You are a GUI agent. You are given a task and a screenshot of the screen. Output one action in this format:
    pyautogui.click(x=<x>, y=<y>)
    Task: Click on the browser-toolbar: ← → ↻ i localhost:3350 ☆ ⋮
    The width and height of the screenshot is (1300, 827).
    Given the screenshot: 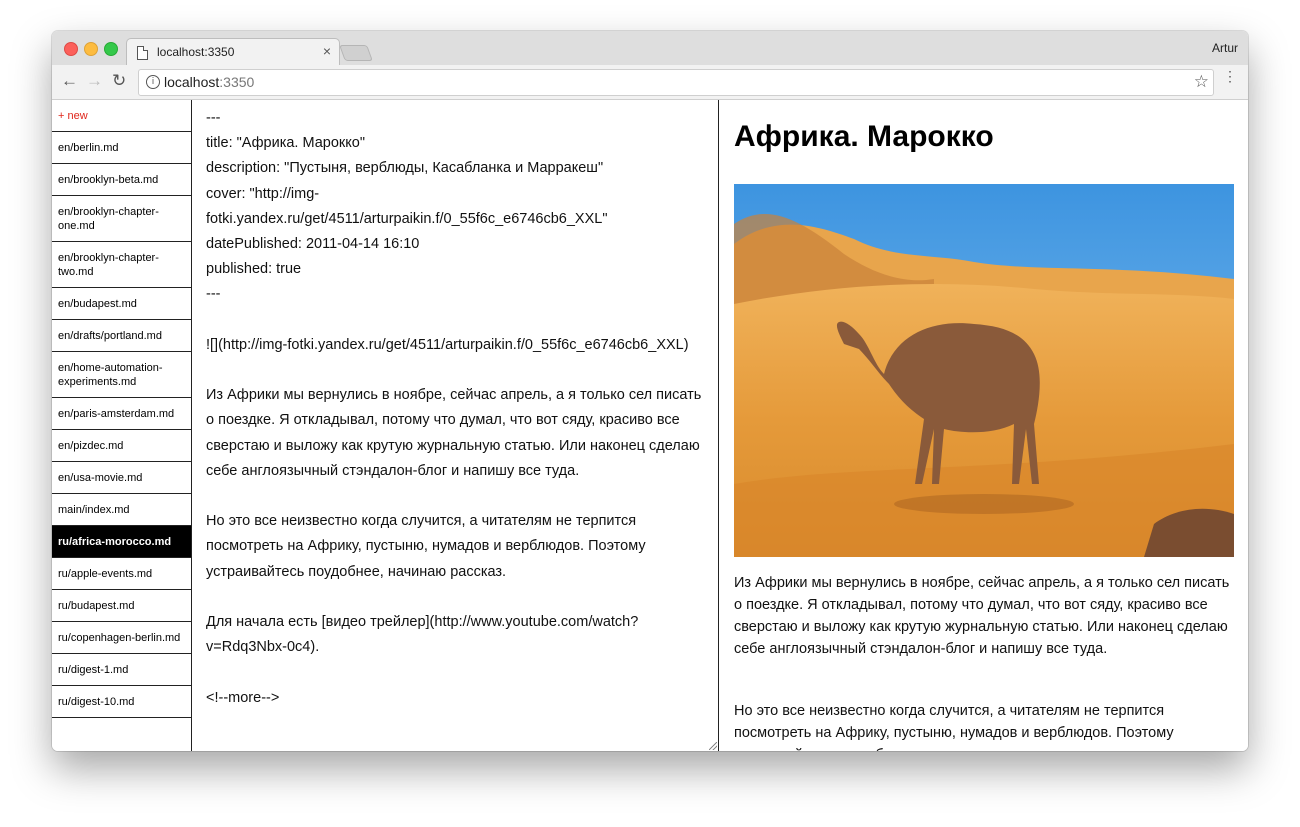 What is the action you would take?
    pyautogui.click(x=650, y=82)
    